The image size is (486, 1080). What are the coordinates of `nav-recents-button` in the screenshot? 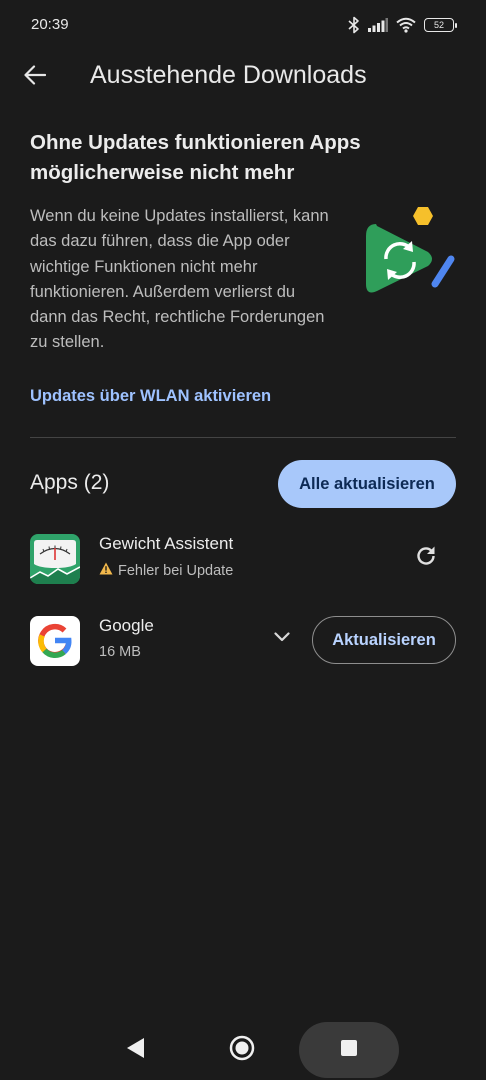 It's located at (349, 1050).